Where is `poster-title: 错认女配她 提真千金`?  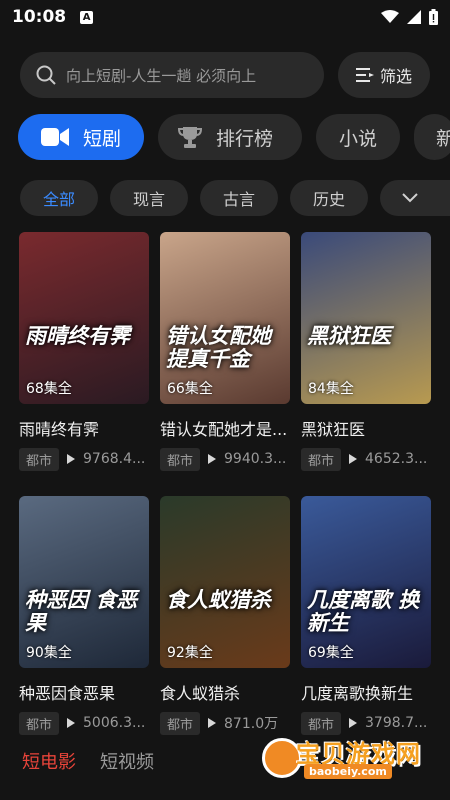 poster-title: 错认女配她 提真千金 is located at coordinates (218, 347).